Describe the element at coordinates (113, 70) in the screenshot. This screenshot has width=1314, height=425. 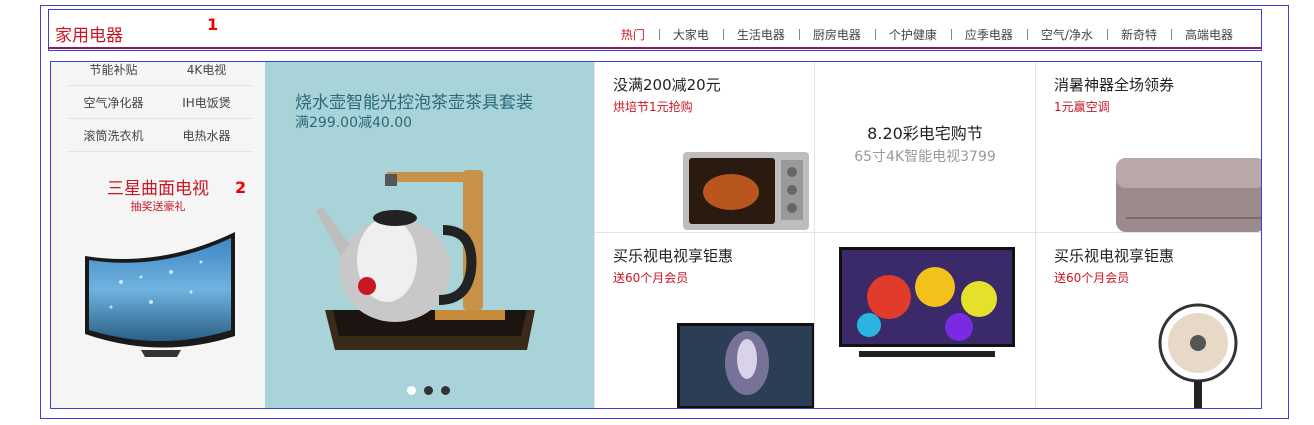
I see `link-energy-subsidy: 节能补贴` at that location.